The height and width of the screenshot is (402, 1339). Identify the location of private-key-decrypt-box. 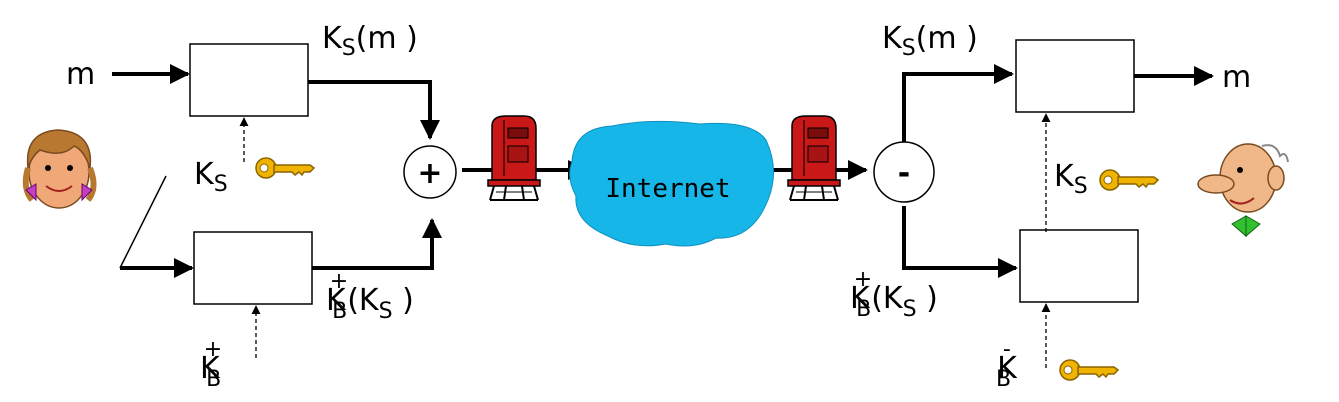
(1079, 266).